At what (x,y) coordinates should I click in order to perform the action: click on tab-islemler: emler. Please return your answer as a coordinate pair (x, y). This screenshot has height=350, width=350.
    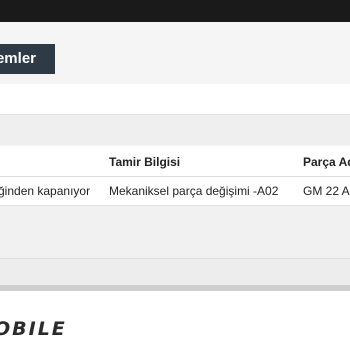
    Looking at the image, I should click on (27, 59).